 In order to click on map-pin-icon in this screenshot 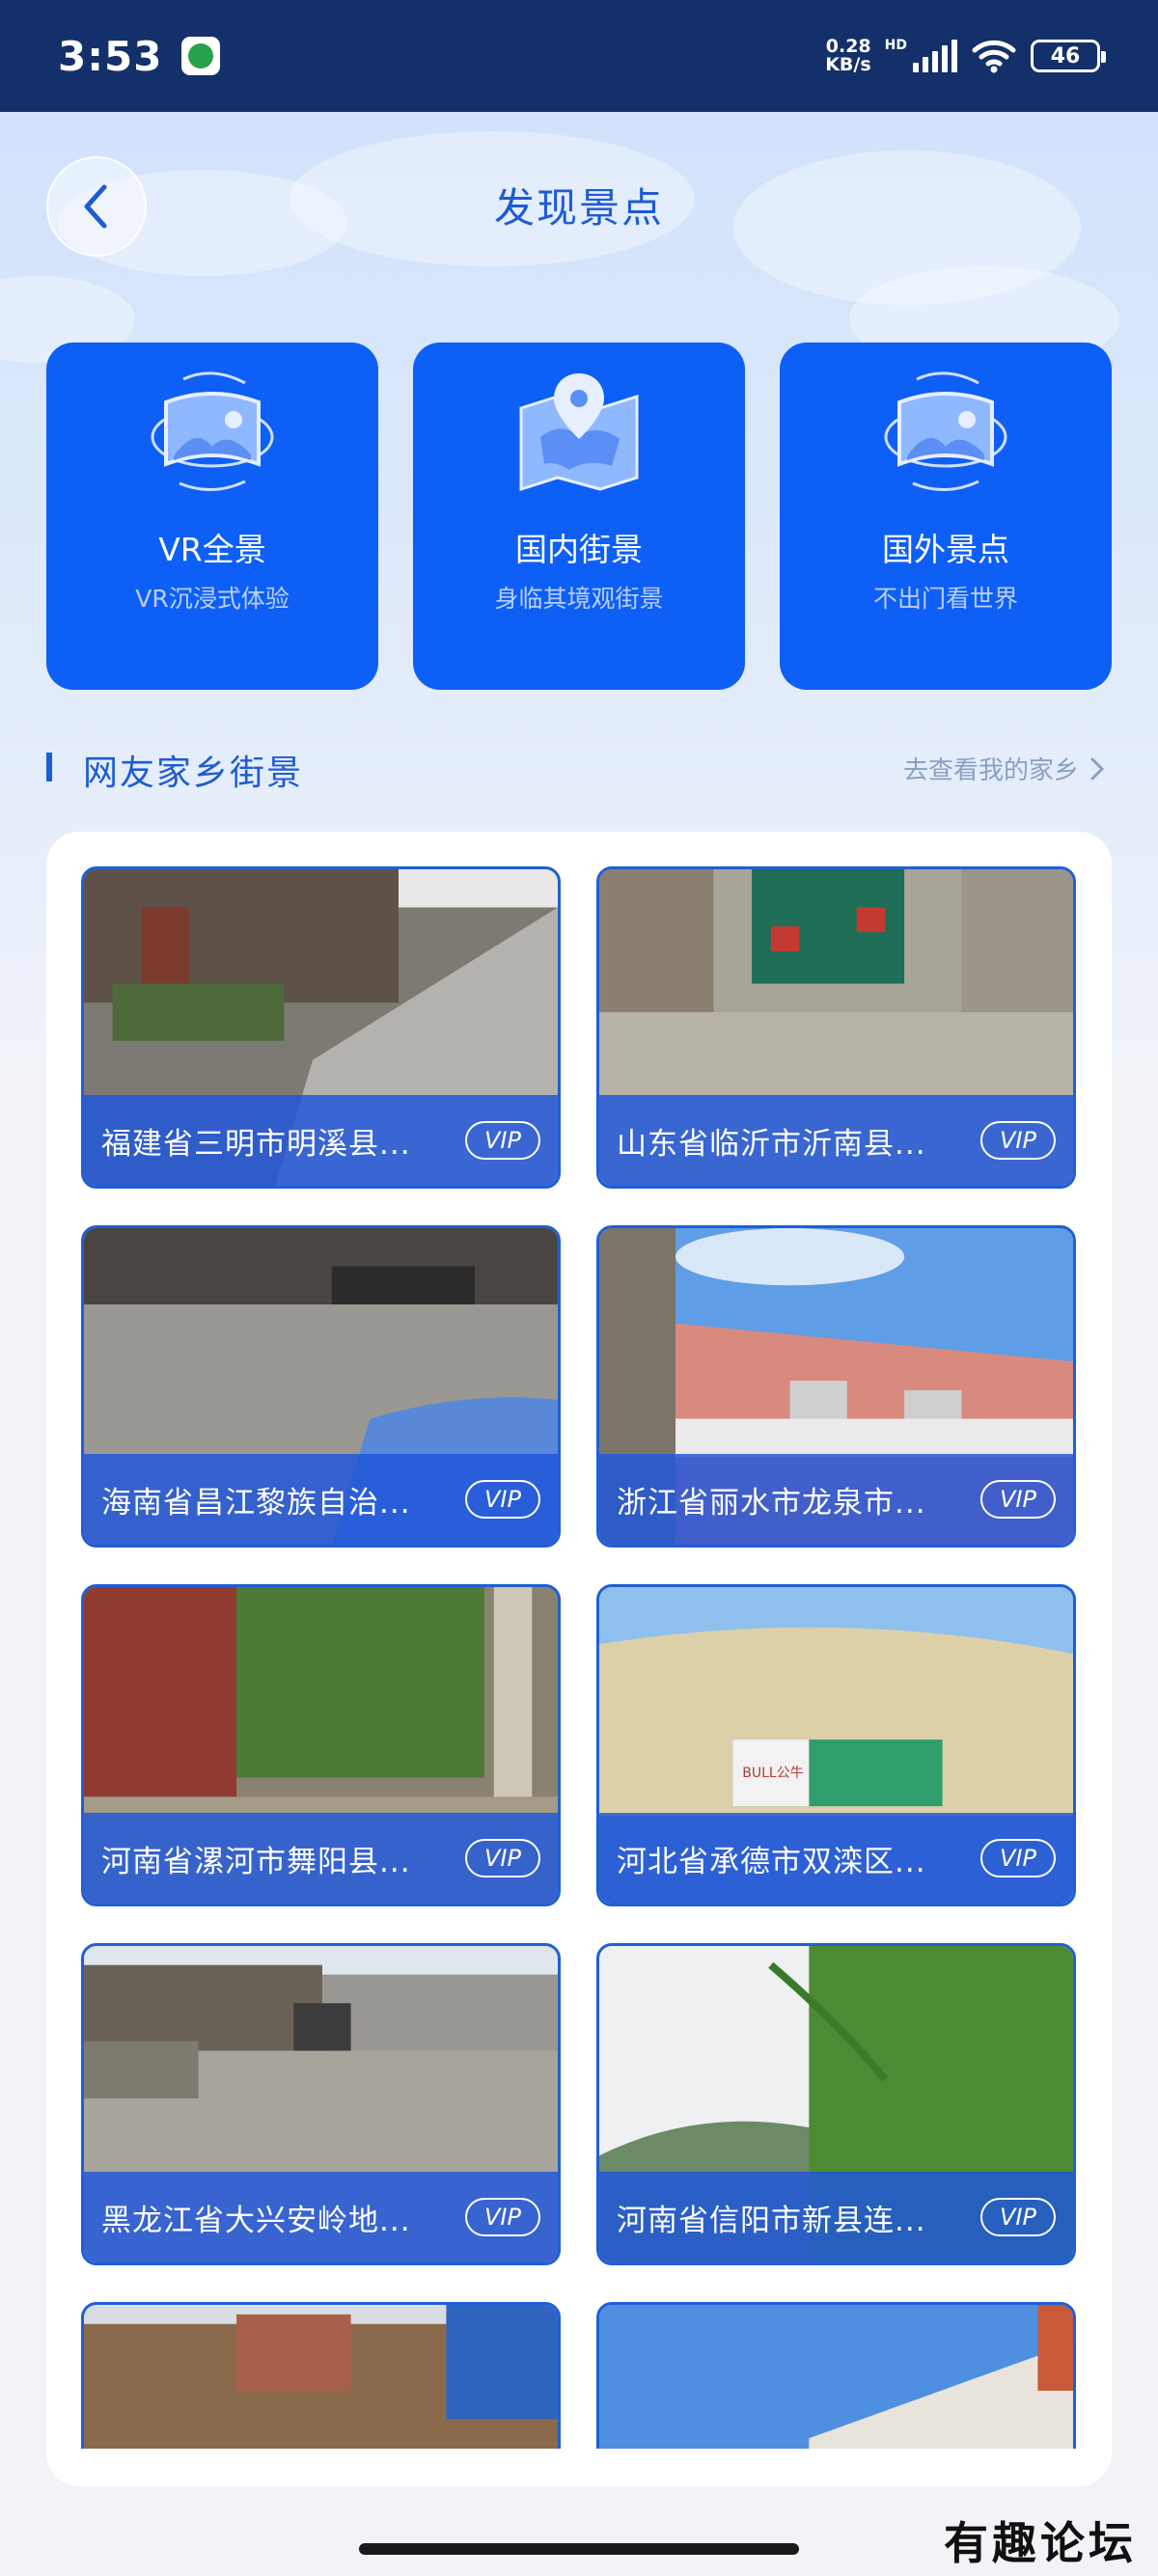, I will do `click(579, 433)`.